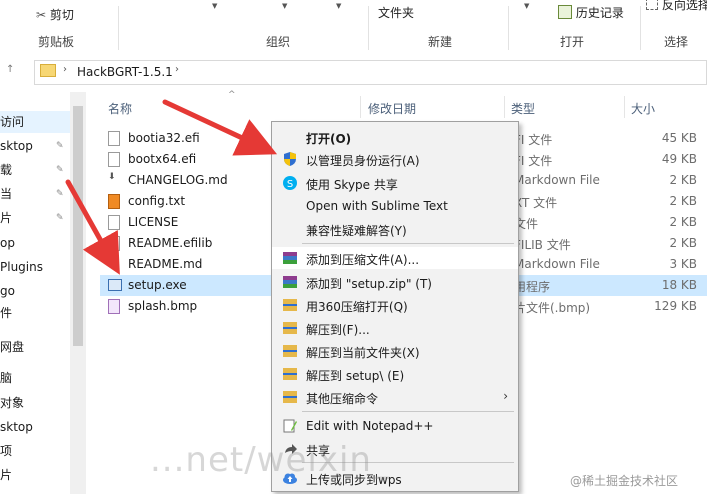  Describe the element at coordinates (35, 194) in the screenshot. I see `nav-item: 当 ✎` at that location.